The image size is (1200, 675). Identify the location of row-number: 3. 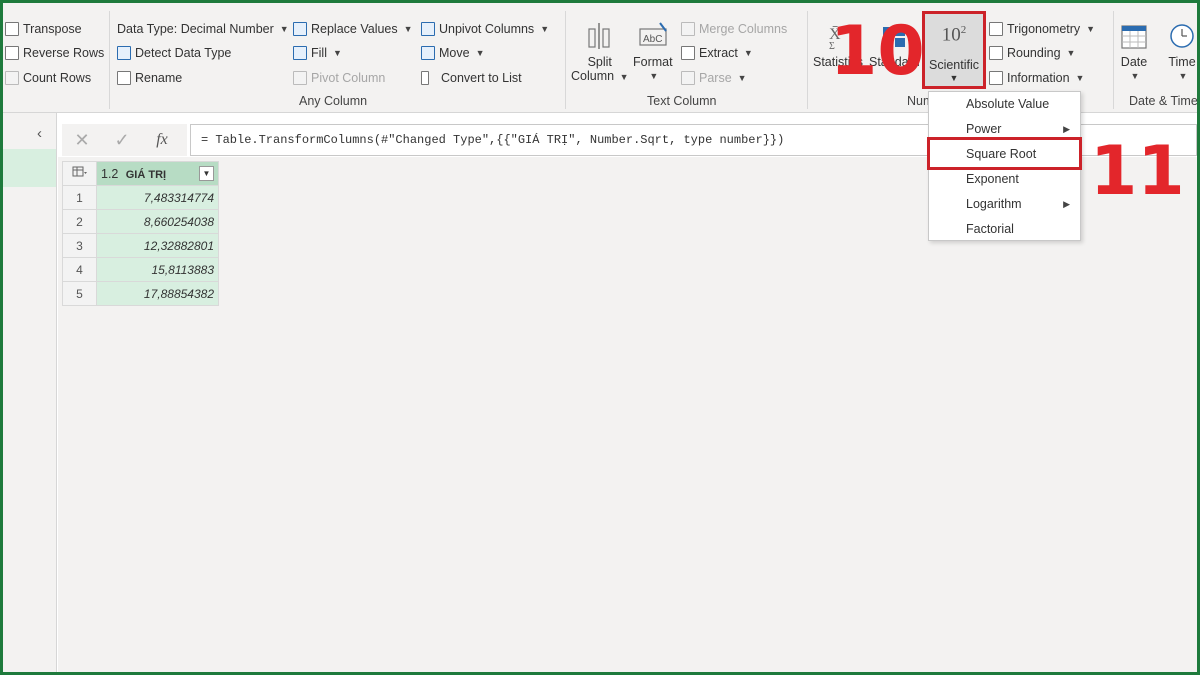
(79, 245).